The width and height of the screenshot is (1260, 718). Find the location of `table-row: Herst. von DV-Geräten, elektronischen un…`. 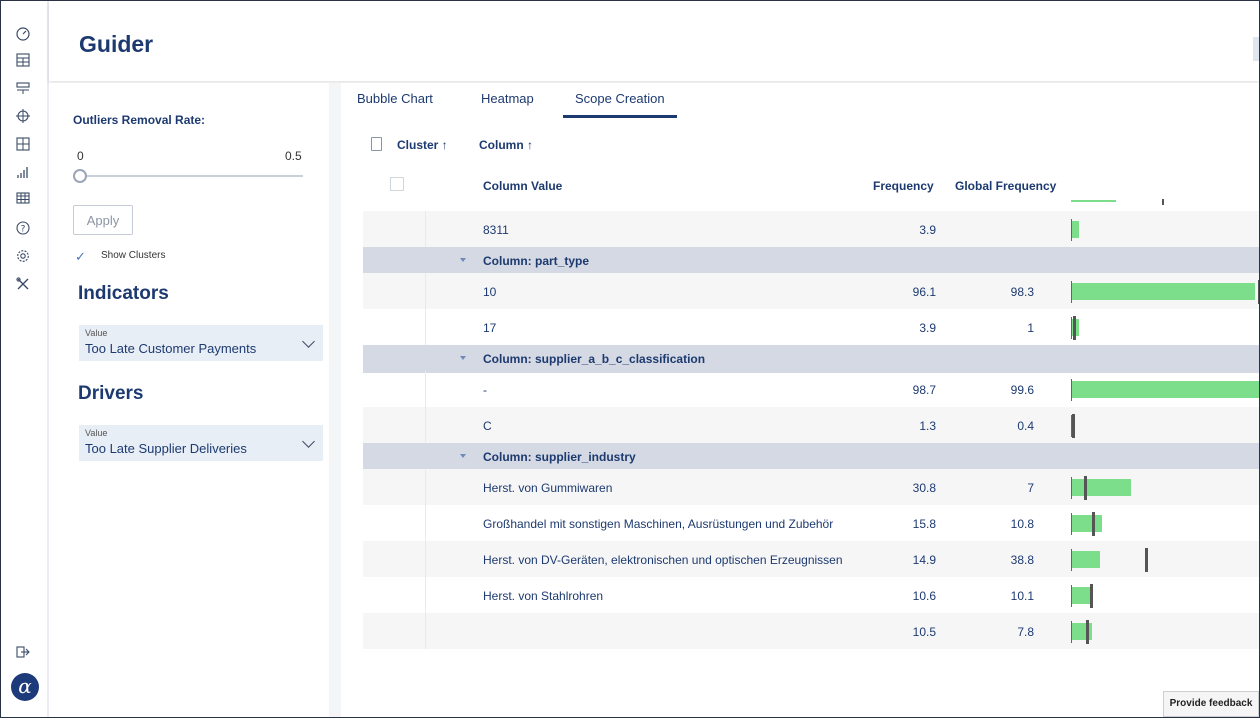

table-row: Herst. von DV-Geräten, elektronischen un… is located at coordinates (811, 559).